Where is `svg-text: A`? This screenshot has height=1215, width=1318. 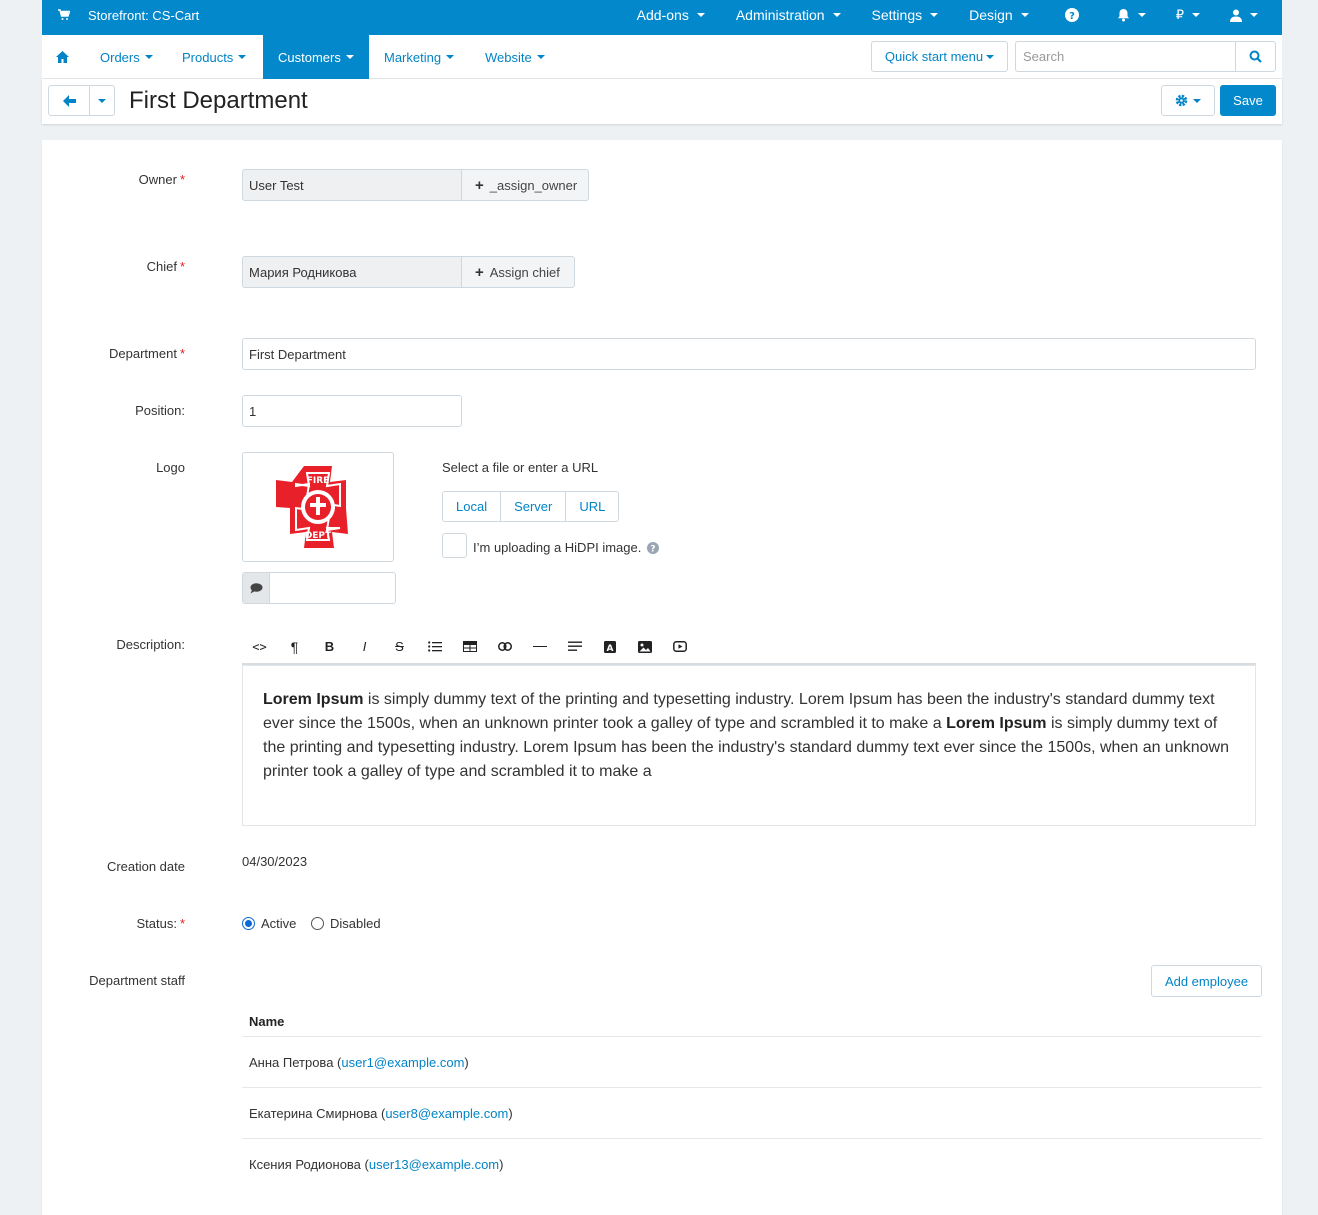
svg-text: A is located at coordinates (609, 648).